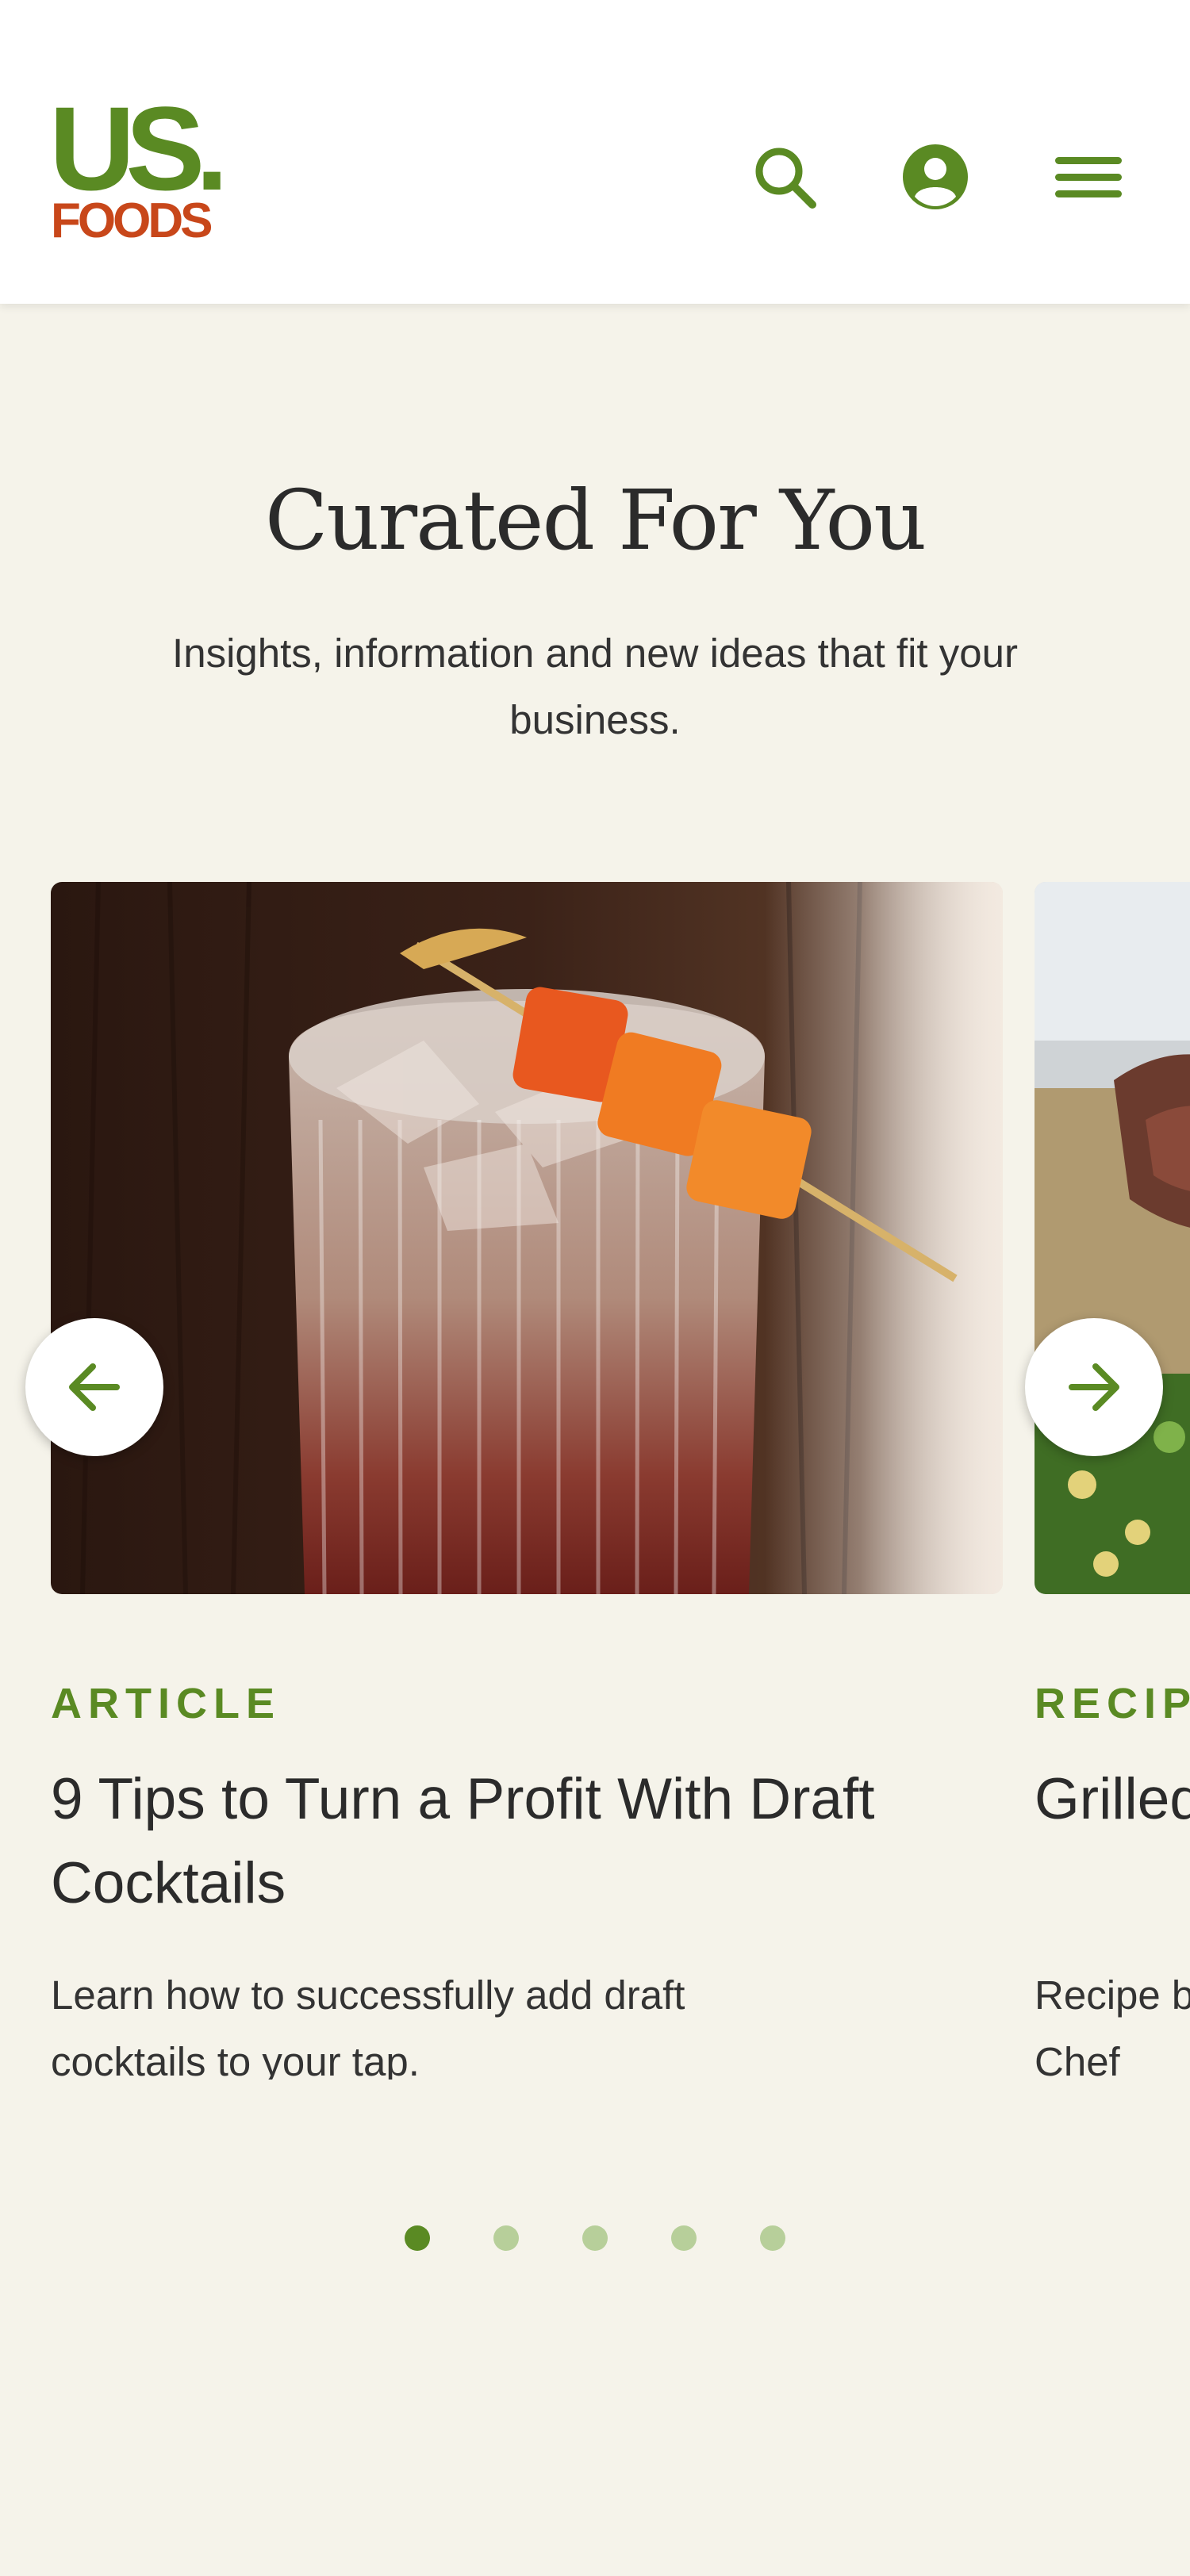  Describe the element at coordinates (595, 521) in the screenshot. I see `section-title: Curated For You` at that location.